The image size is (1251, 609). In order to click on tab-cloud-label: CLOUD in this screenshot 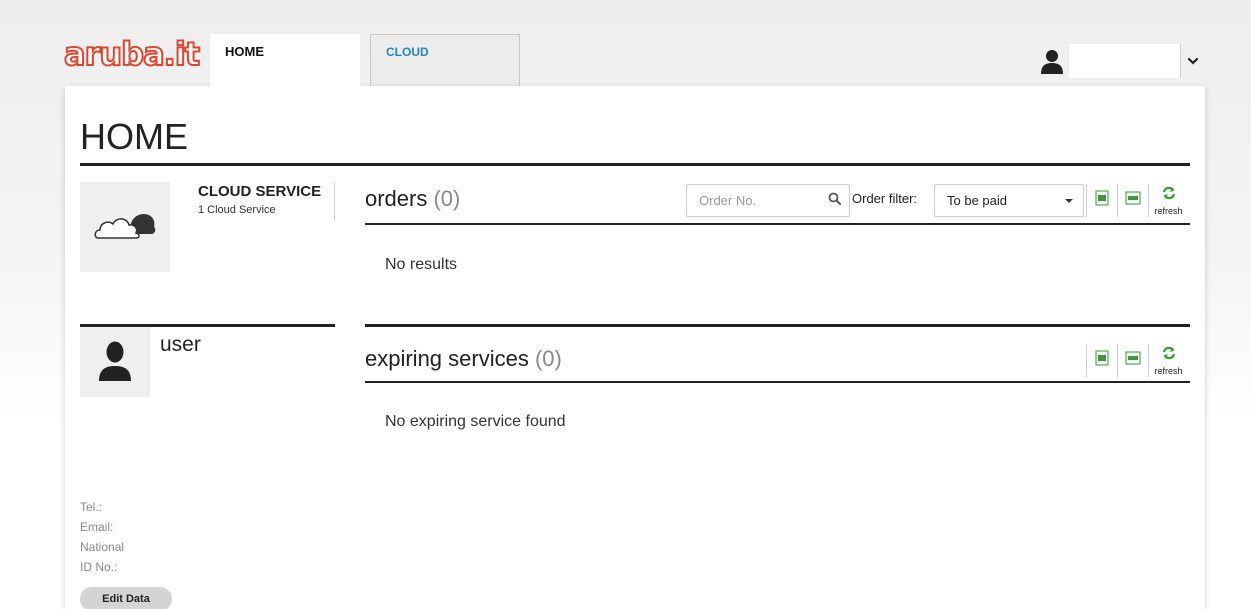, I will do `click(407, 52)`.